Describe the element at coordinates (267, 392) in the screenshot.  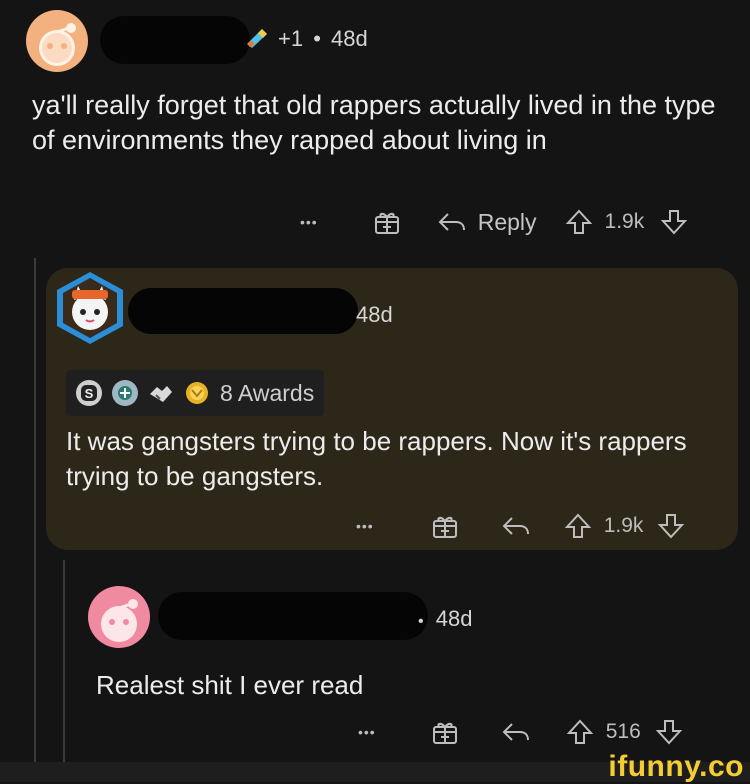
I see `awards-count-label: 8 Awards` at that location.